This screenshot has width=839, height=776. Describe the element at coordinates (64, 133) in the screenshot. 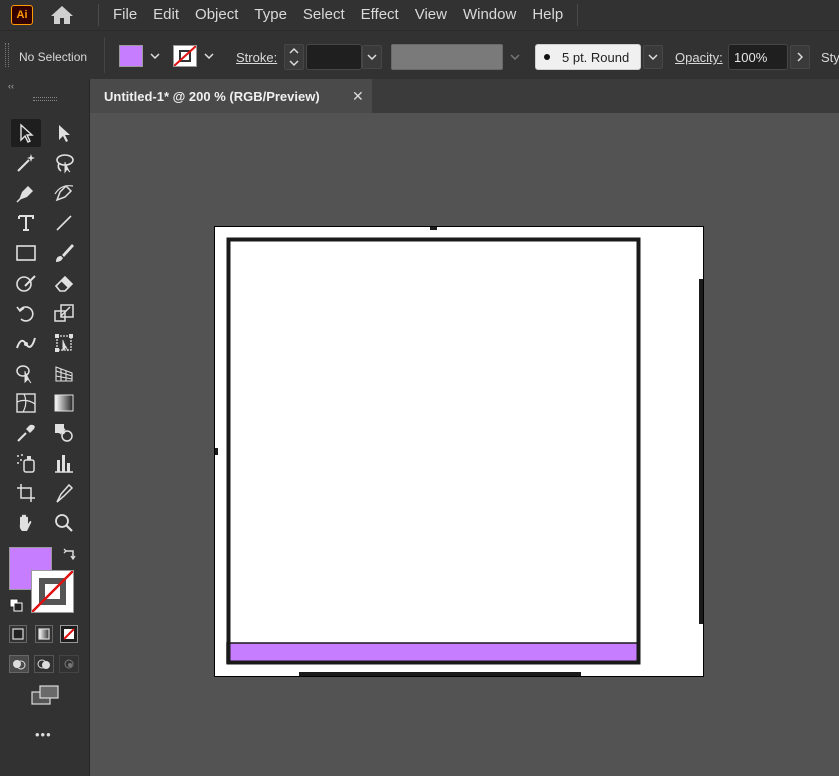

I see `direct-selection-tool-icon` at that location.